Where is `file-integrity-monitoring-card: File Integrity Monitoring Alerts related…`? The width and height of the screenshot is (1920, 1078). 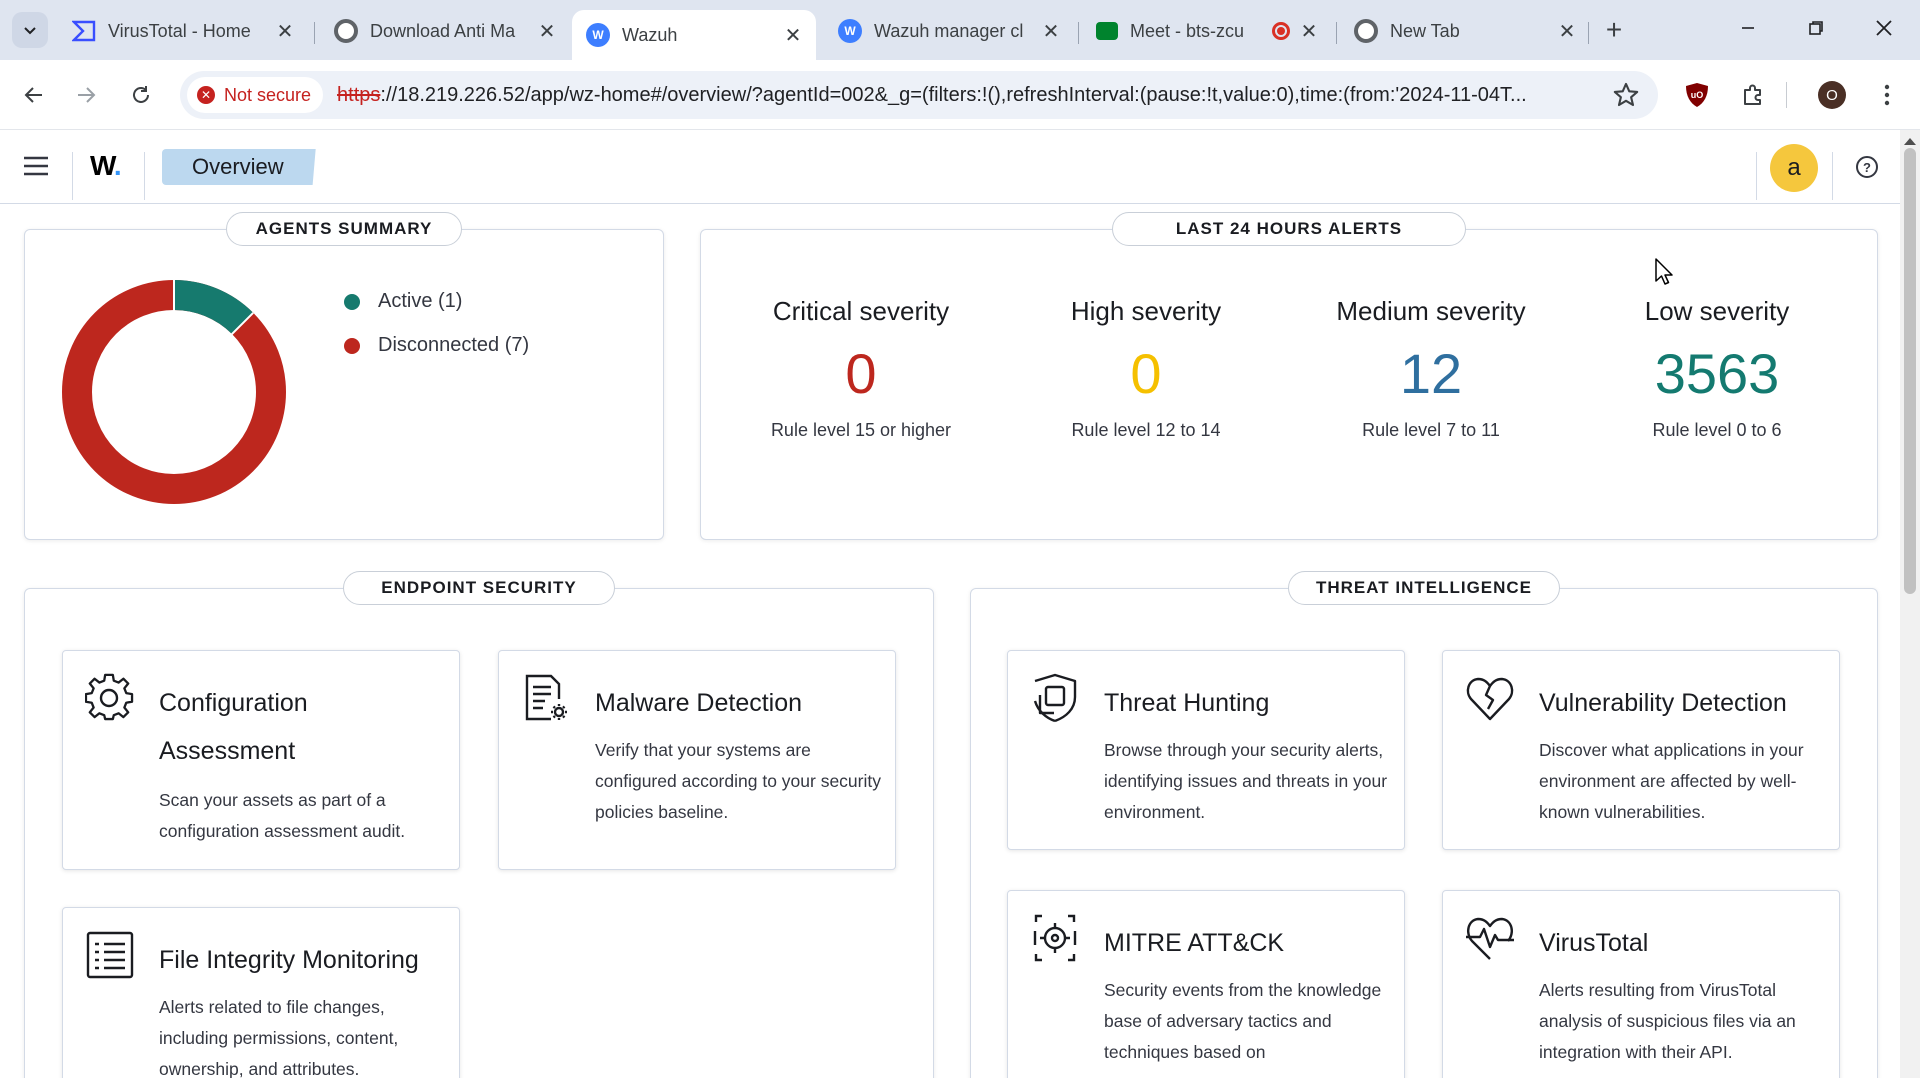
file-integrity-monitoring-card: File Integrity Monitoring Alerts related… is located at coordinates (261, 992).